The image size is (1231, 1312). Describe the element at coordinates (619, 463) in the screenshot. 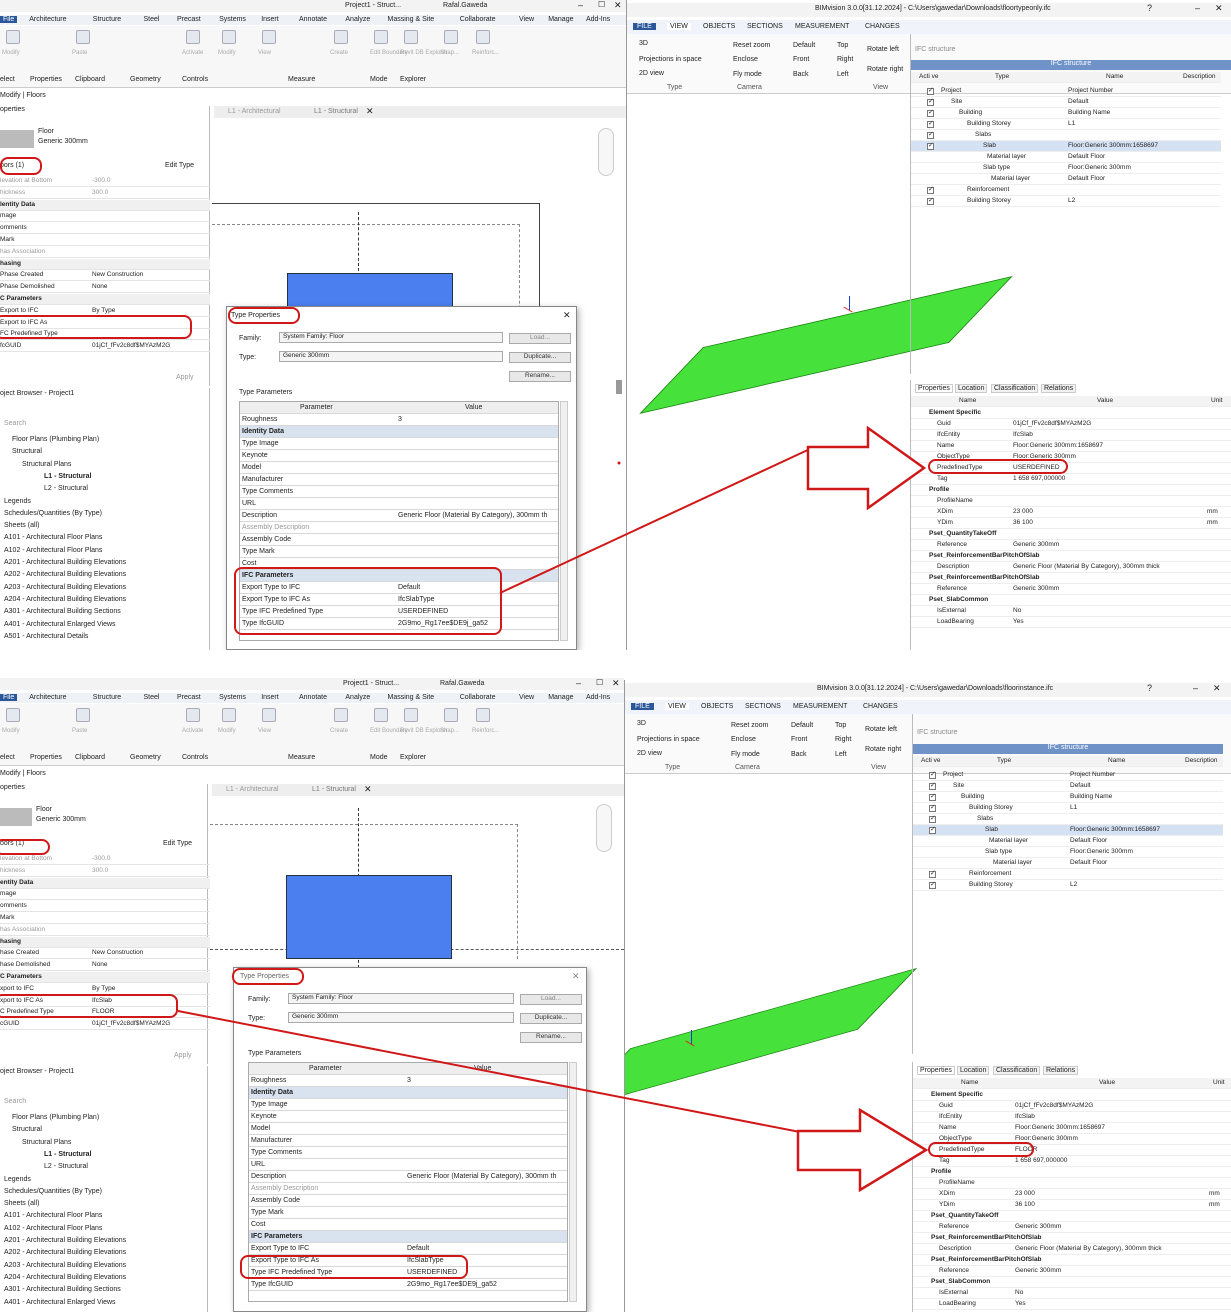

I see `red-dot` at that location.